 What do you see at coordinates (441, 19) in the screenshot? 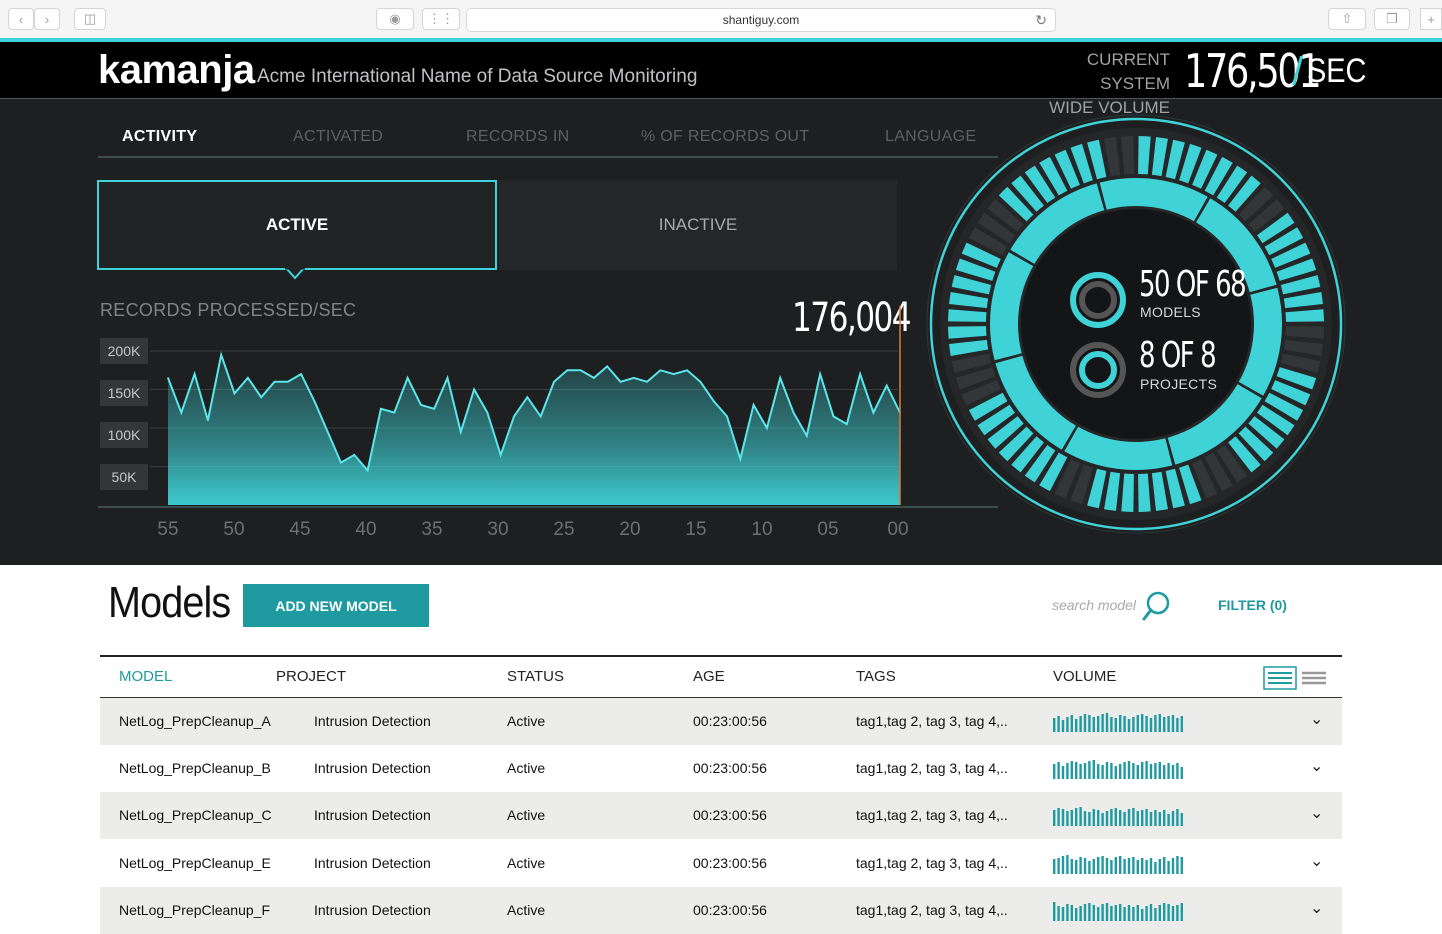
I see `grid-icon: ⋮⋮` at bounding box center [441, 19].